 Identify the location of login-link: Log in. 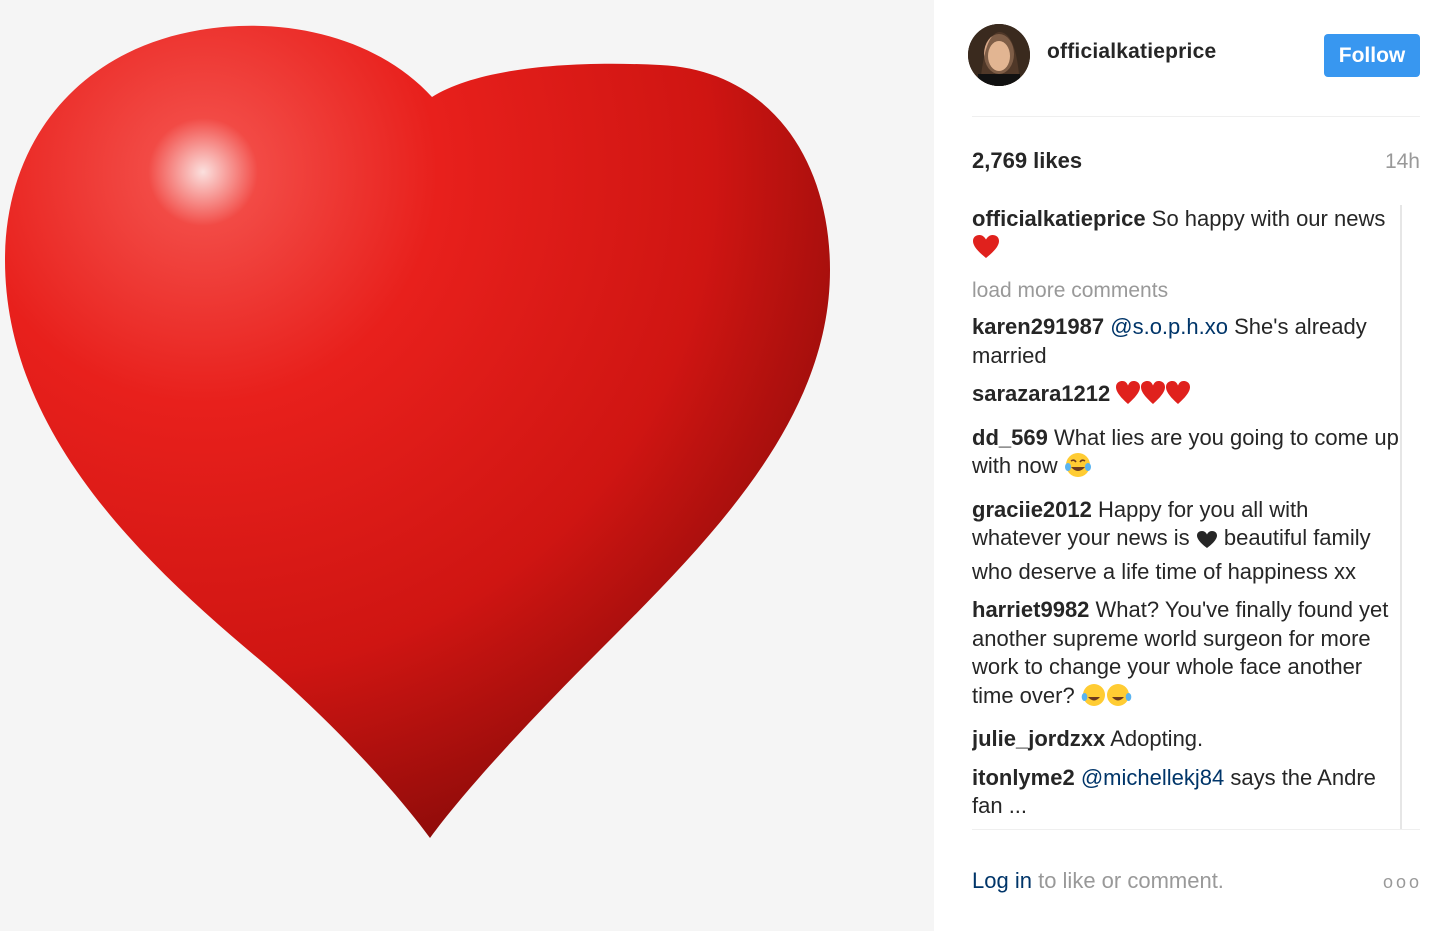
(1002, 880).